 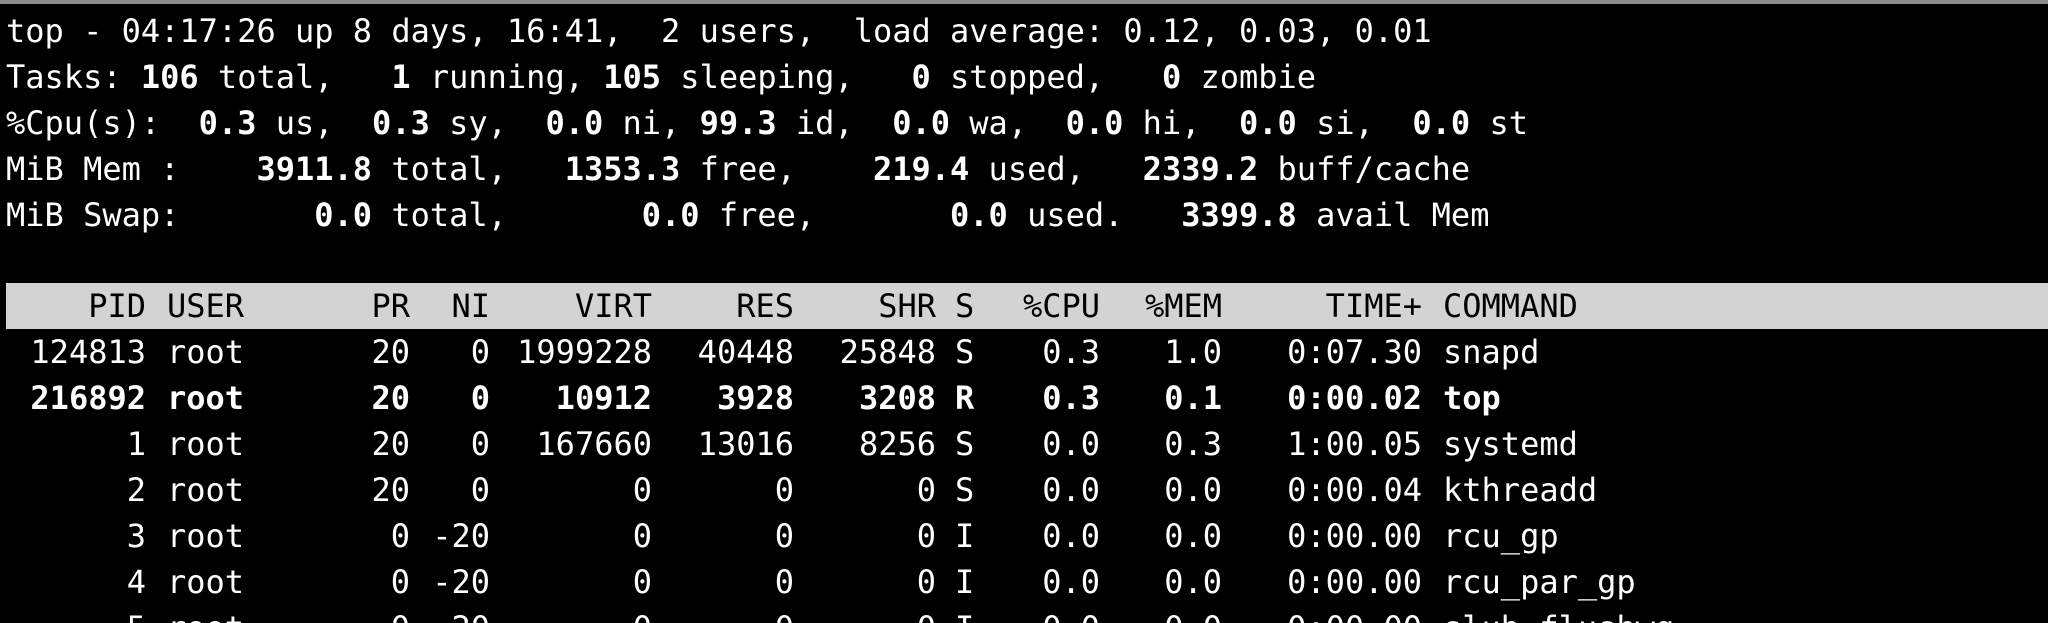 What do you see at coordinates (1024, 490) in the screenshot?
I see `process-row: 2 root 20 0 0 0 0 S 0.0 0.0 0:00.04 kthreadd` at bounding box center [1024, 490].